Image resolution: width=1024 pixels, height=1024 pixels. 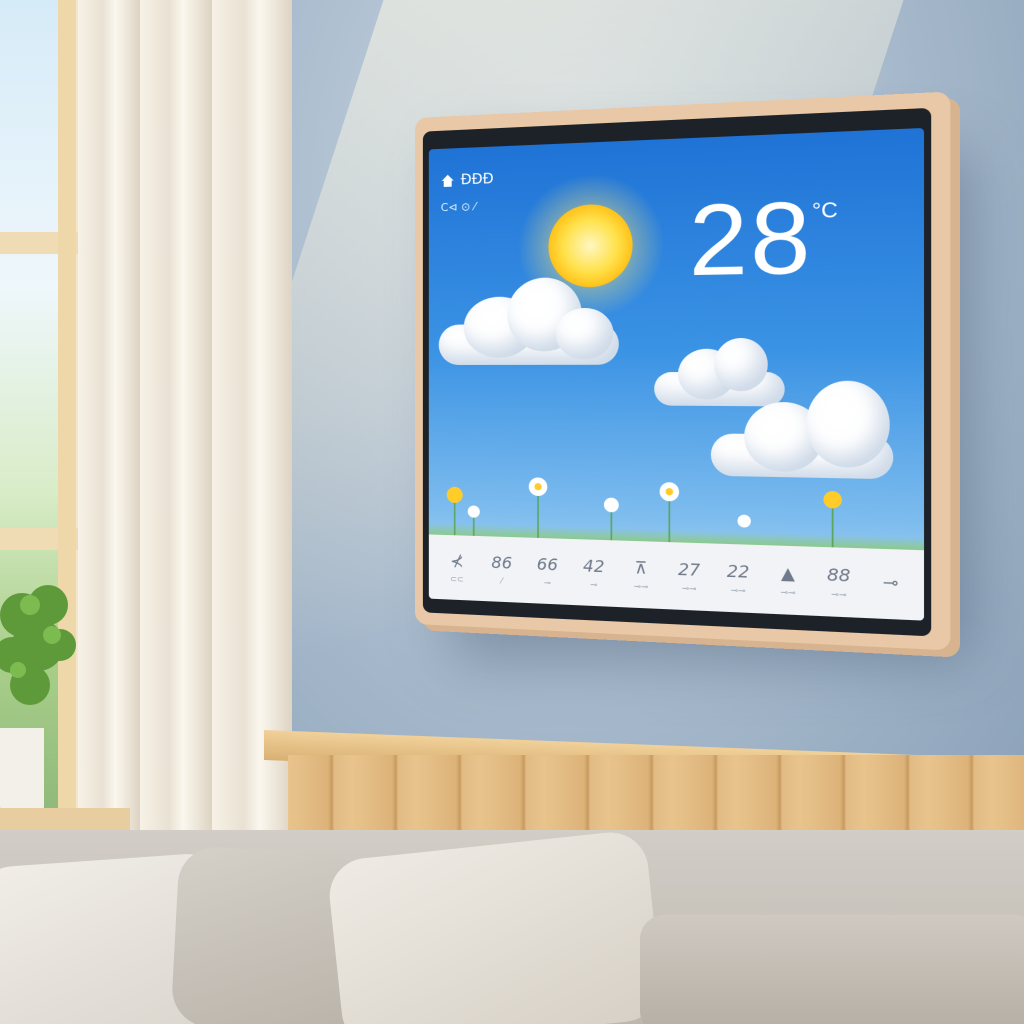 I want to click on forecast-item: 66 ⊸, so click(x=547, y=571).